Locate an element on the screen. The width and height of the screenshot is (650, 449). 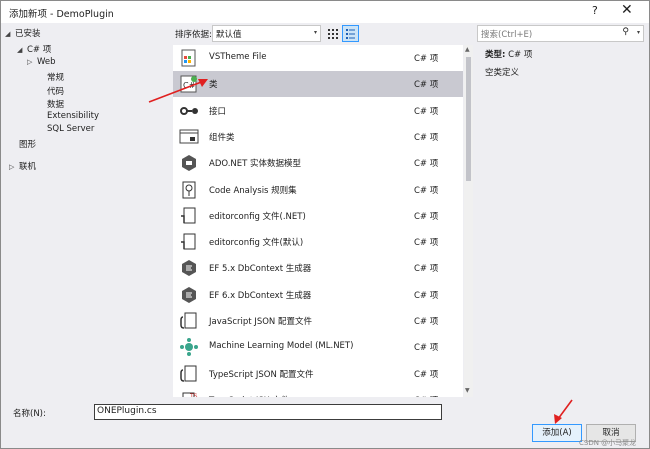
tree-item-label: 数据 is located at coordinates (56, 105).